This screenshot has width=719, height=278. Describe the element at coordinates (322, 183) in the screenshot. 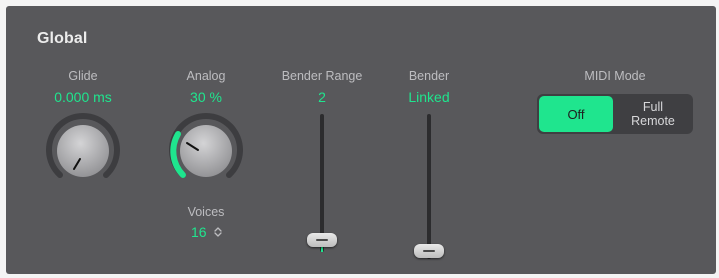

I see `bender-range-slider-track` at that location.